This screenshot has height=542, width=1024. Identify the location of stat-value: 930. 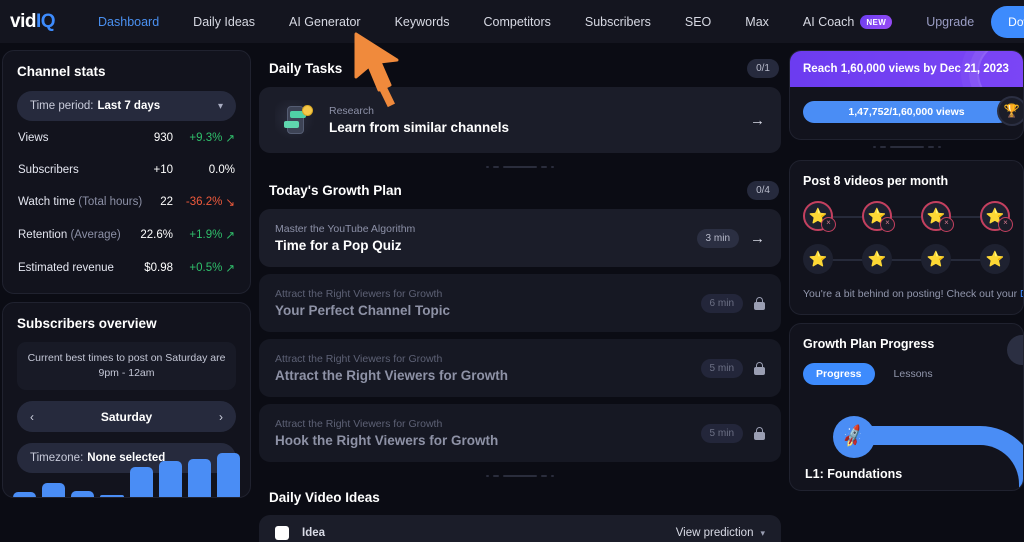
(163, 138).